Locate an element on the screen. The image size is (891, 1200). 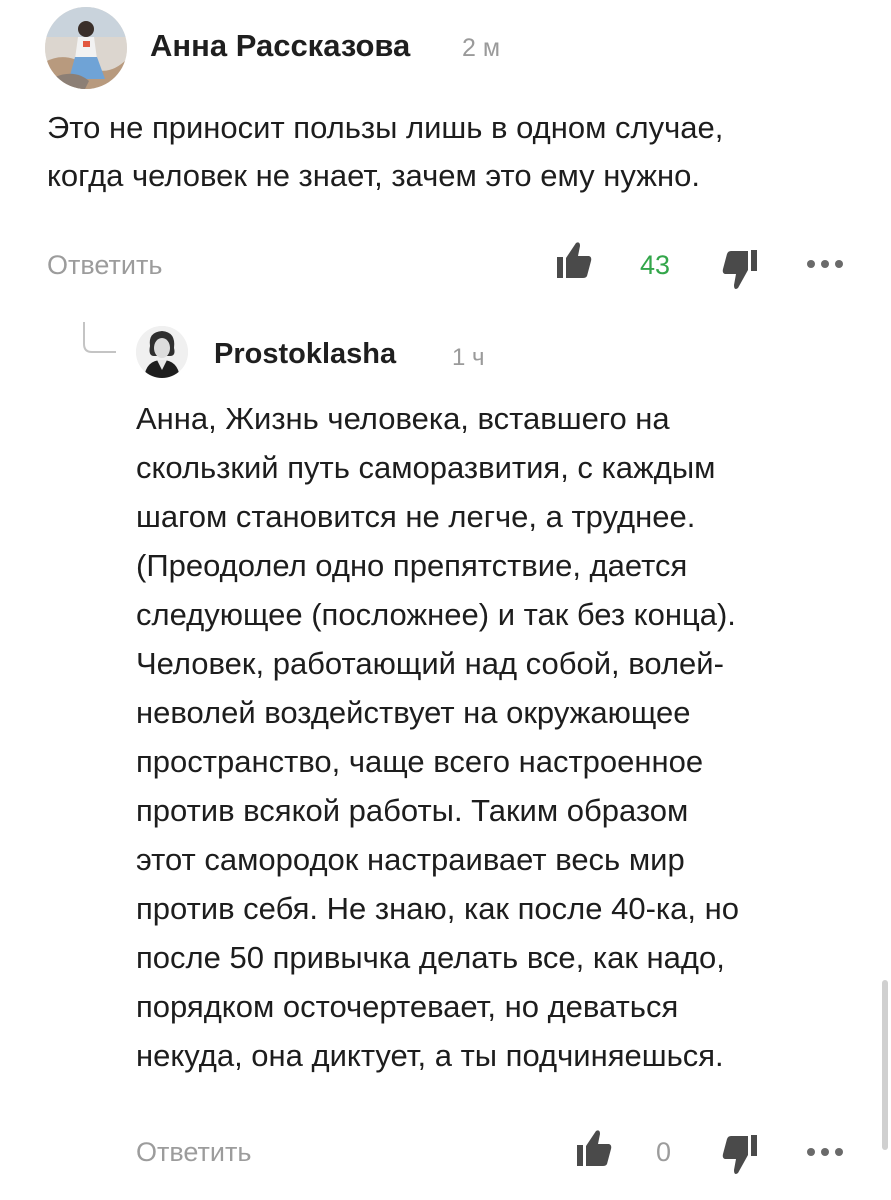
author-name: Prostoklasha is located at coordinates (305, 354).